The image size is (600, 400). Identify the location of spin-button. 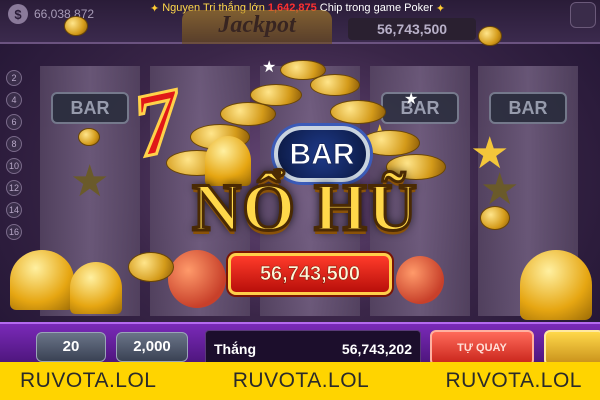
(572, 348).